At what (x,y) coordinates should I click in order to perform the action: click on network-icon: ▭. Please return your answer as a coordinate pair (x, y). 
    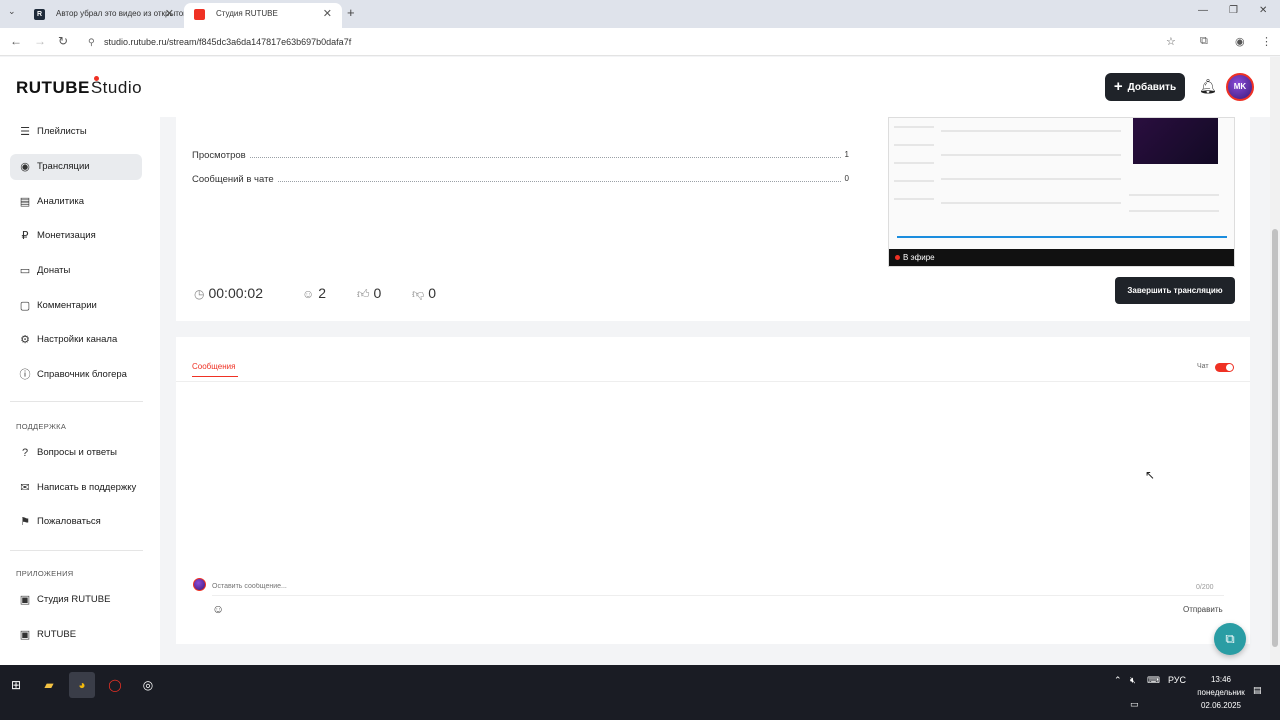
    Looking at the image, I should click on (1134, 704).